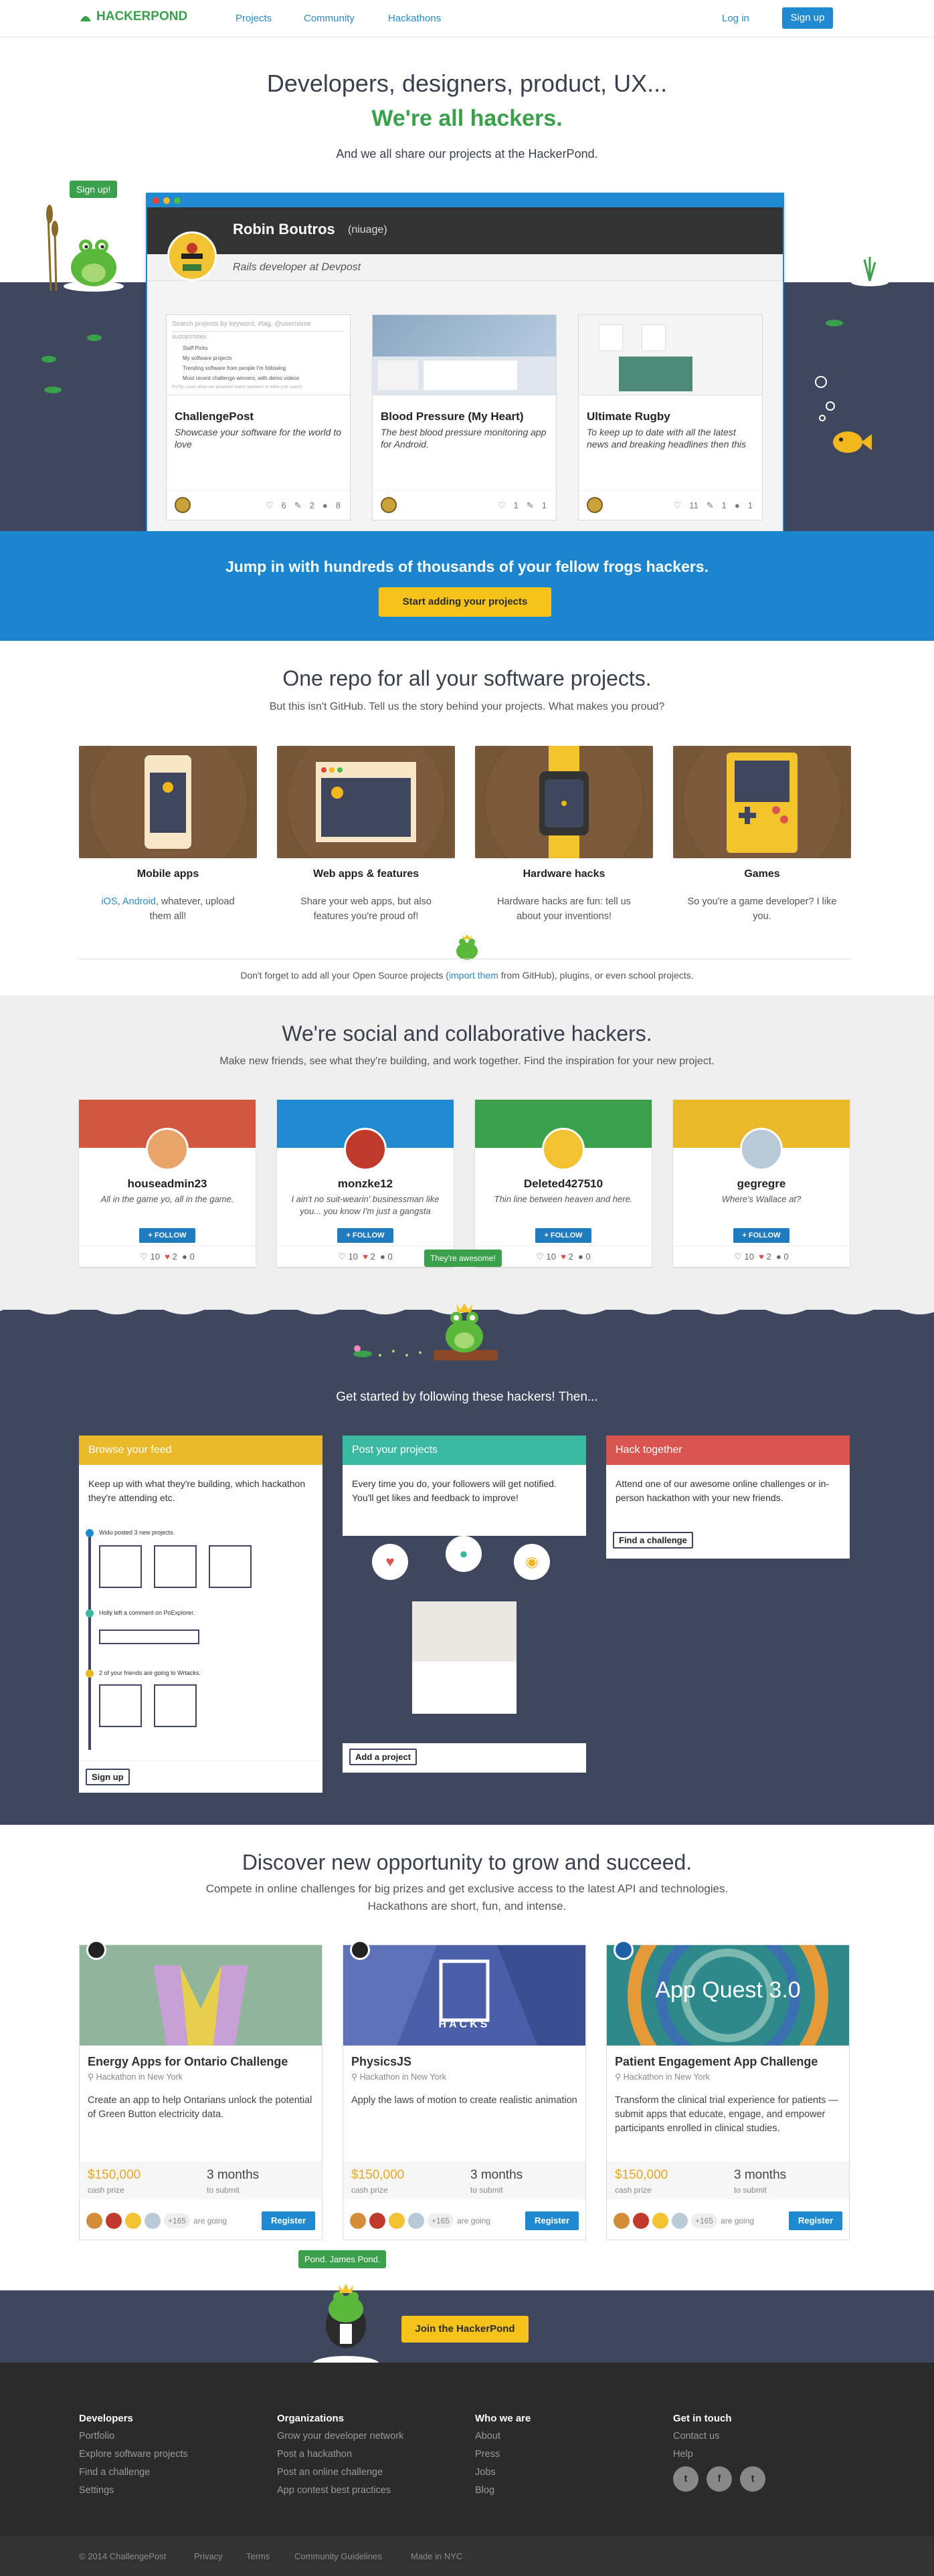 This screenshot has width=934, height=2576. What do you see at coordinates (467, 1906) in the screenshot?
I see `discover-subtitle-2: Hackathons are short, fun, and intense.` at bounding box center [467, 1906].